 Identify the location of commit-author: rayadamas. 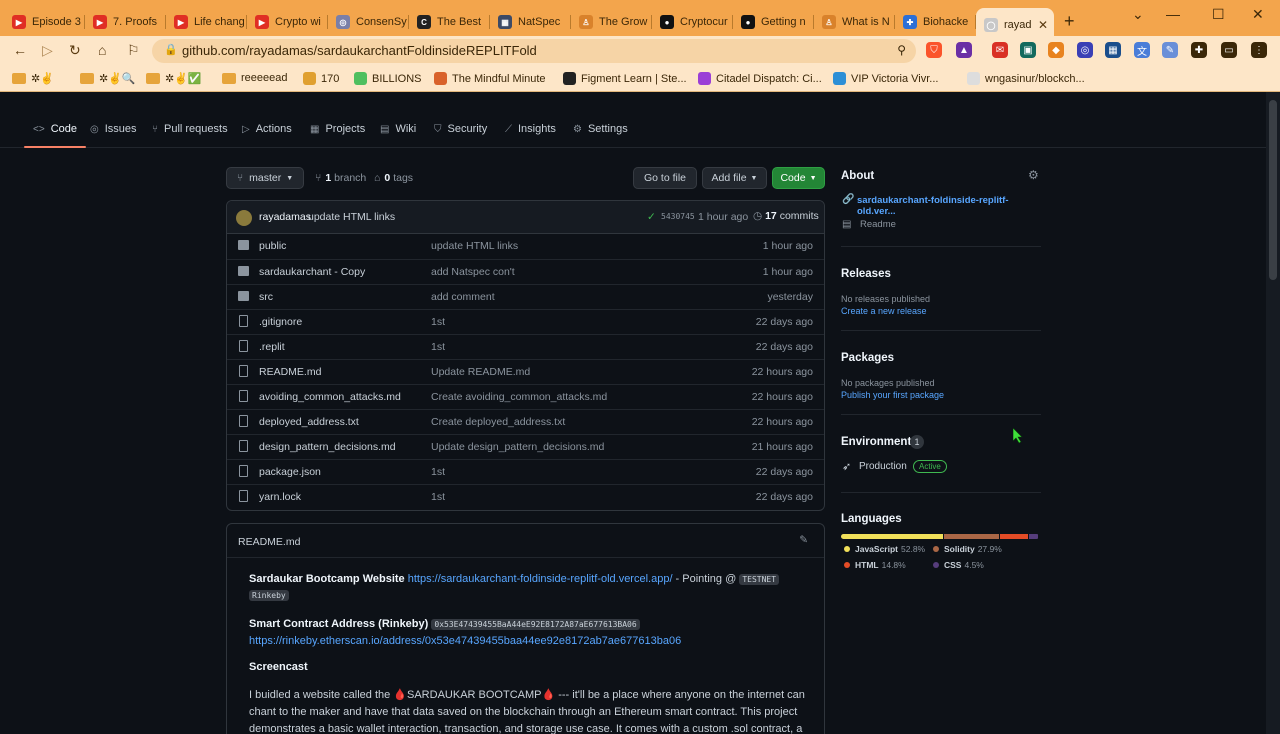
(285, 217).